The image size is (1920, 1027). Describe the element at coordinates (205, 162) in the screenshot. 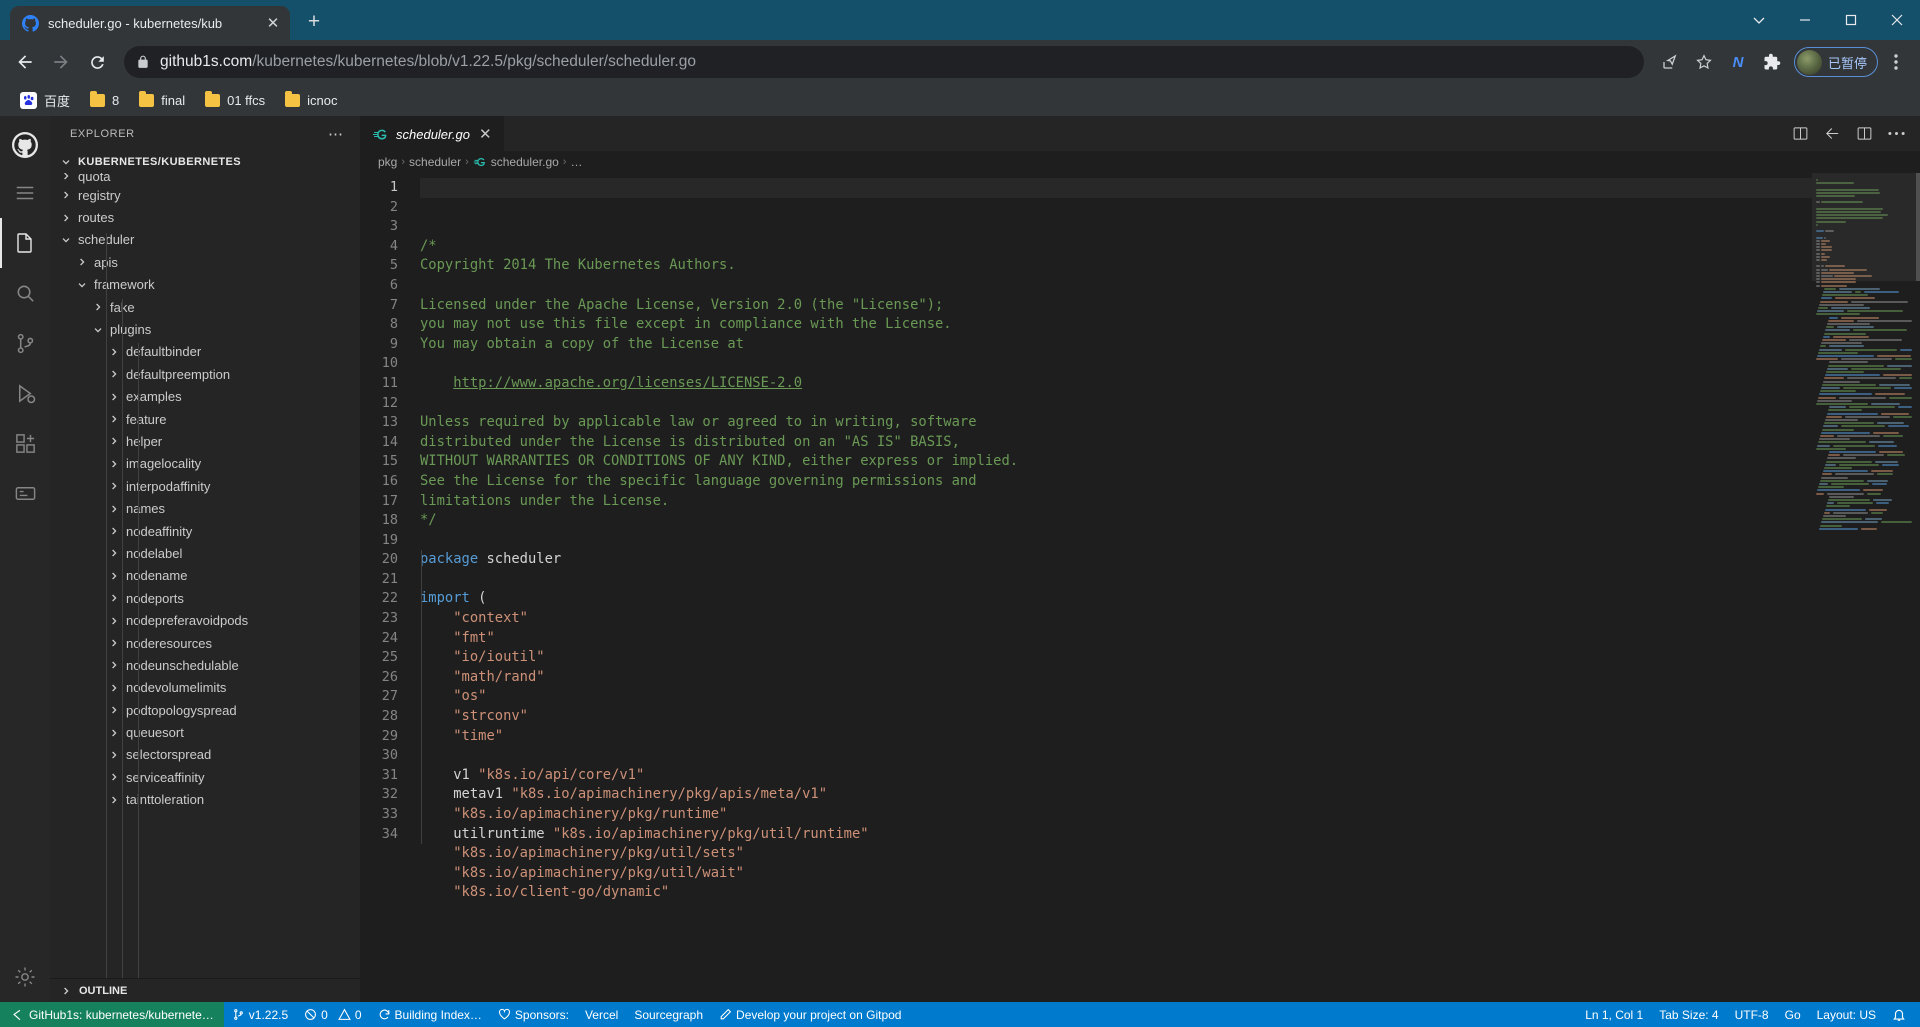

I see `repo-root-row: KUBERNETES/KUBERNETES` at that location.